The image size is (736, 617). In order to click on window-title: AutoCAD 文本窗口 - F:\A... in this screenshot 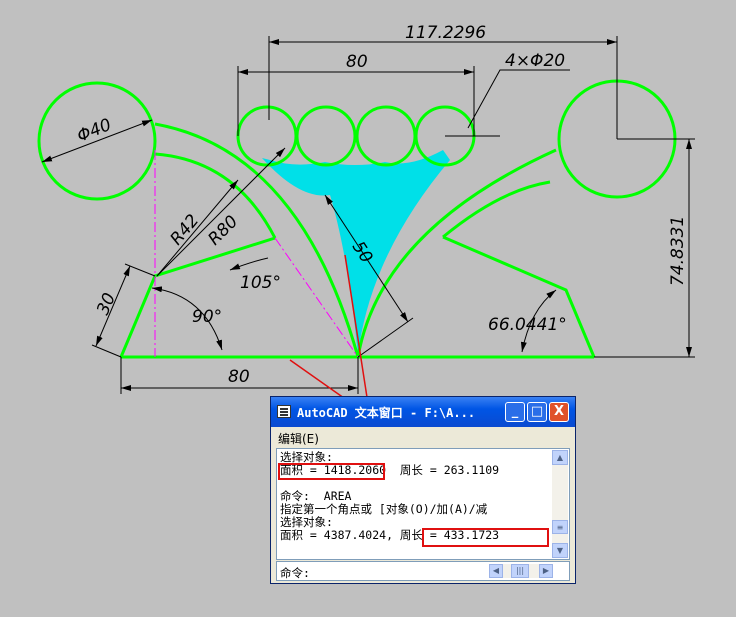, I will do `click(386, 413)`.